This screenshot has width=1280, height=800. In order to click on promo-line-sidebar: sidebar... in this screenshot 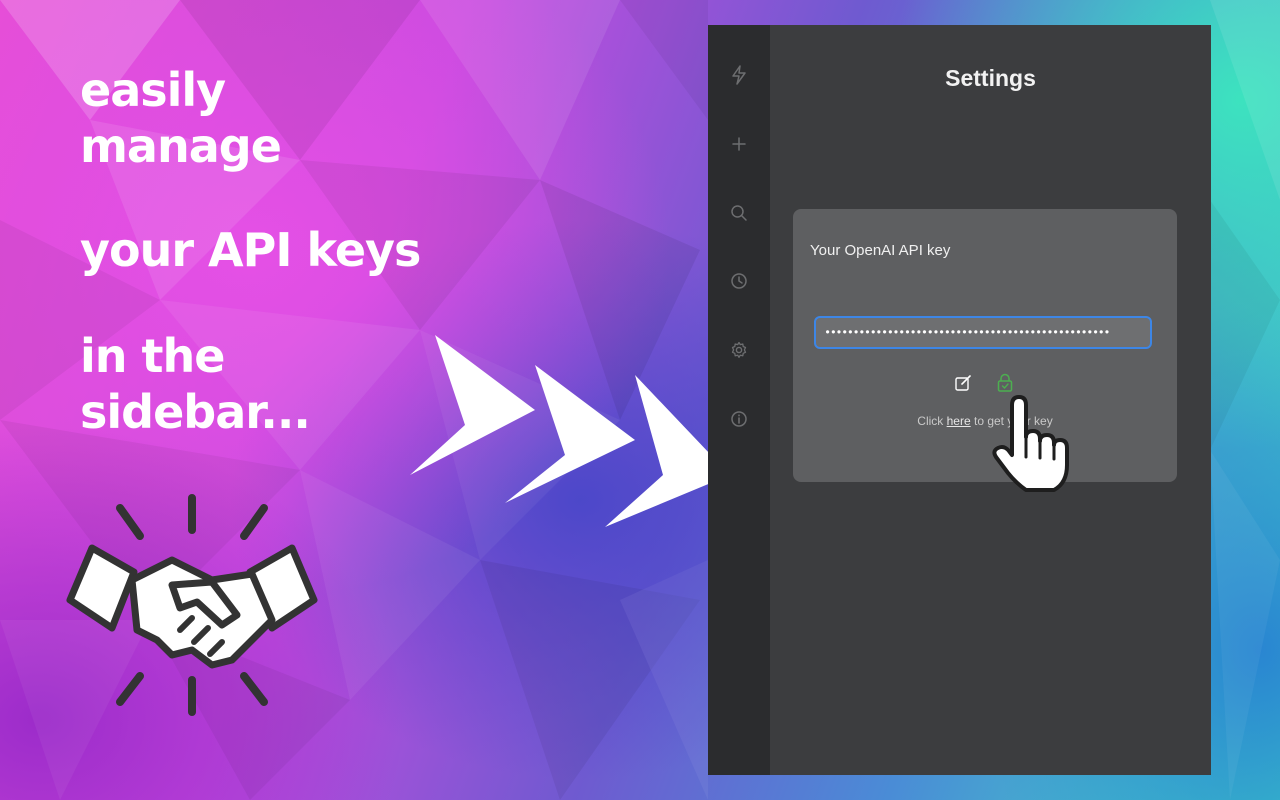, I will do `click(195, 412)`.